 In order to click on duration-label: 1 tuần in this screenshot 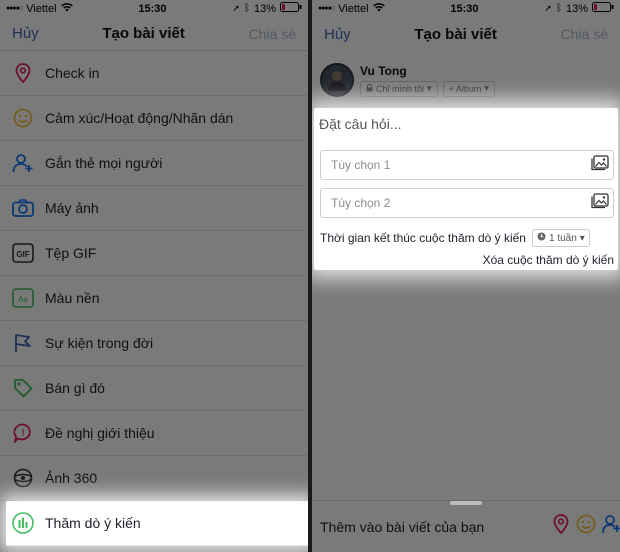, I will do `click(562, 238)`.